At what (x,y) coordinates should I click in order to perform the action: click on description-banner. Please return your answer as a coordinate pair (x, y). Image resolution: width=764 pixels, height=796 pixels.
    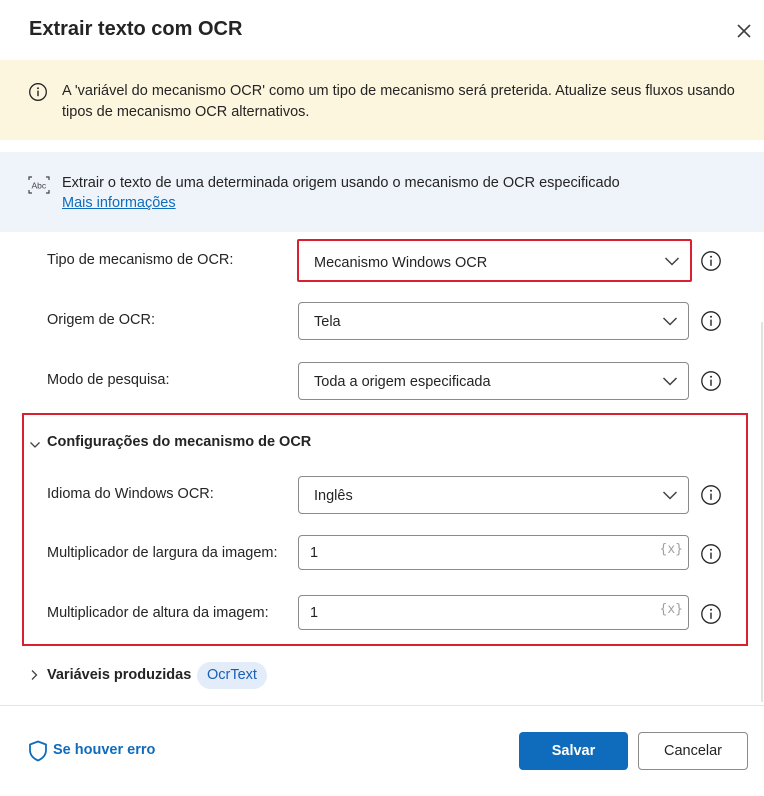
    Looking at the image, I should click on (382, 192).